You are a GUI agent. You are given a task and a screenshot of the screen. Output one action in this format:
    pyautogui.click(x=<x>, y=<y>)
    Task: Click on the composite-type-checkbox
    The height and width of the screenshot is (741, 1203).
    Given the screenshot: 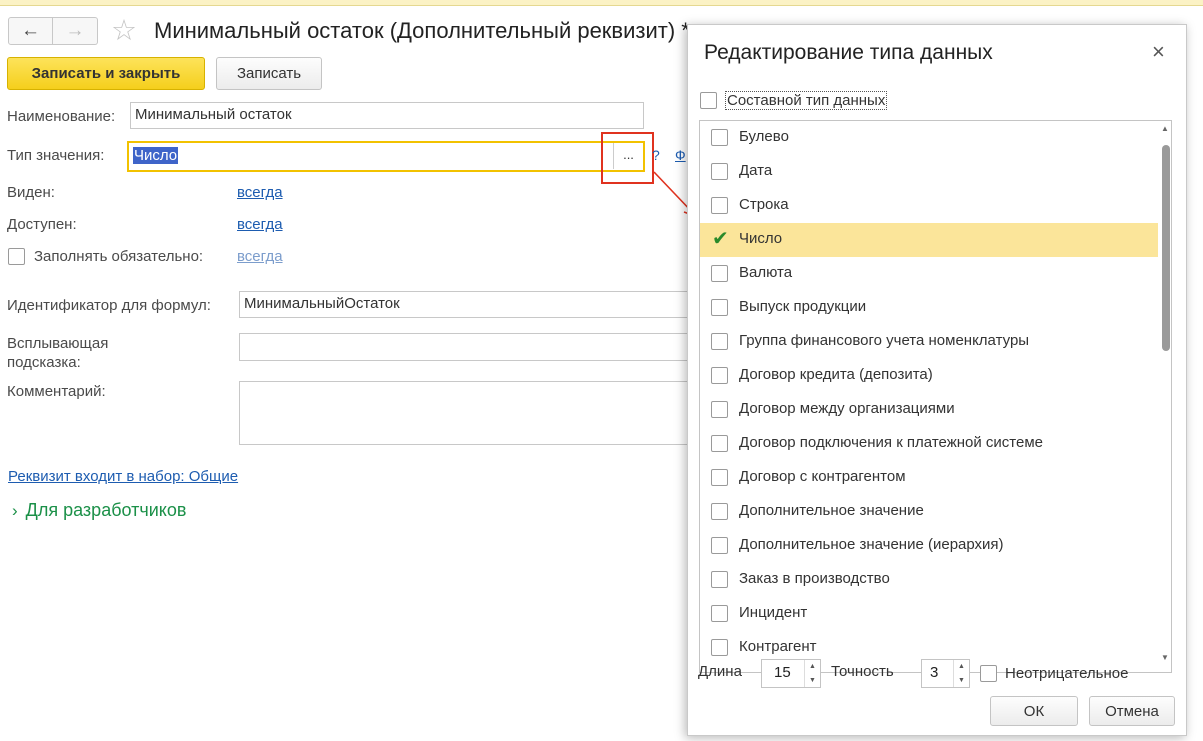 What is the action you would take?
    pyautogui.click(x=708, y=100)
    